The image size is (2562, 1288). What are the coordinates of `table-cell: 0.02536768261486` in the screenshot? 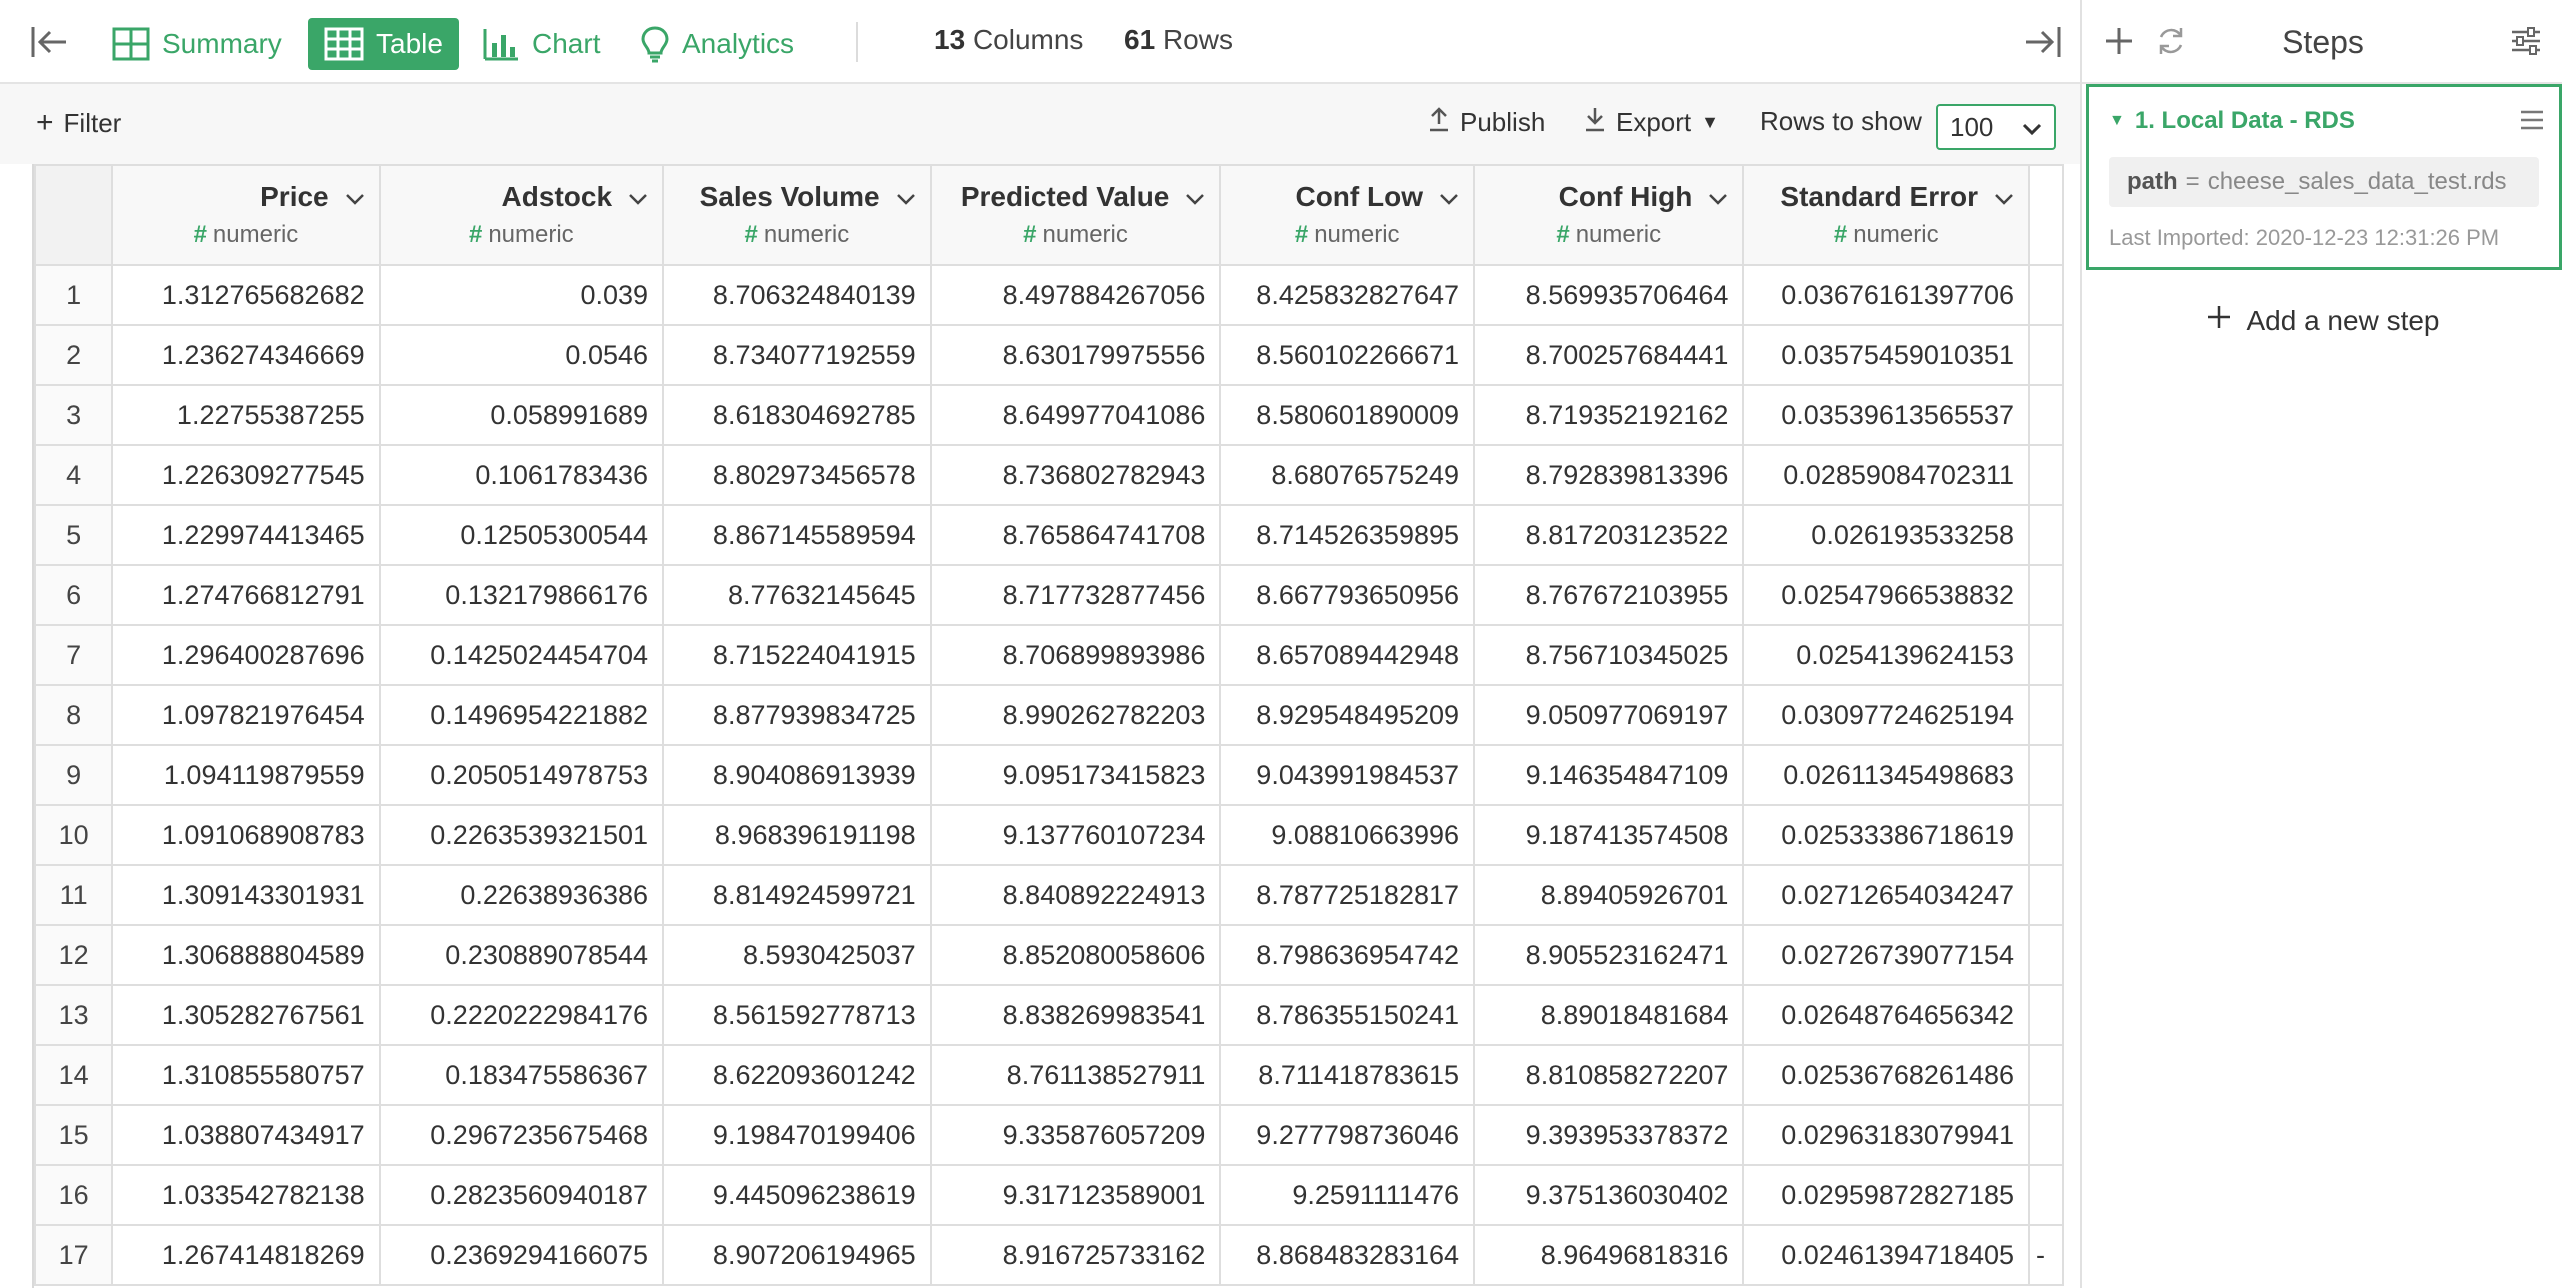 It's located at (1886, 1075).